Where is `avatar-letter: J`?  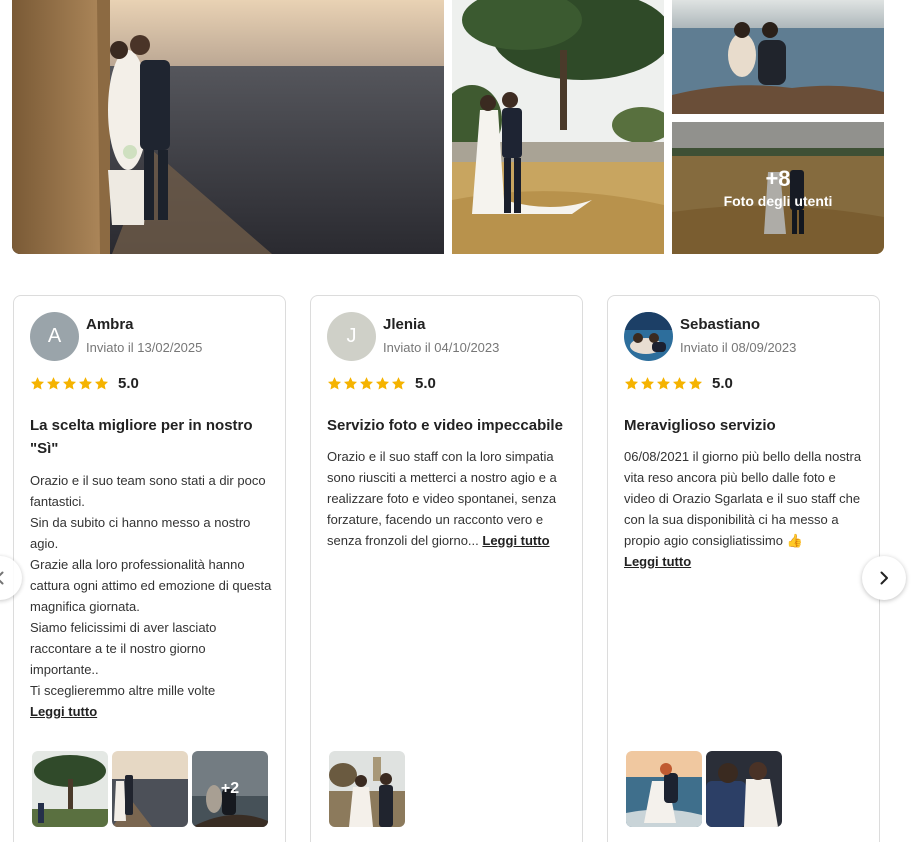 avatar-letter: J is located at coordinates (351, 336).